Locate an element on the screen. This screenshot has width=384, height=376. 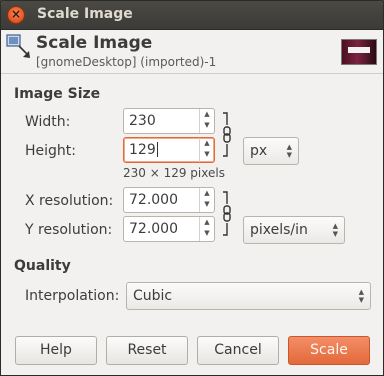
x-resolution-field: 72.000 ▲ ▼ is located at coordinates (169, 200).